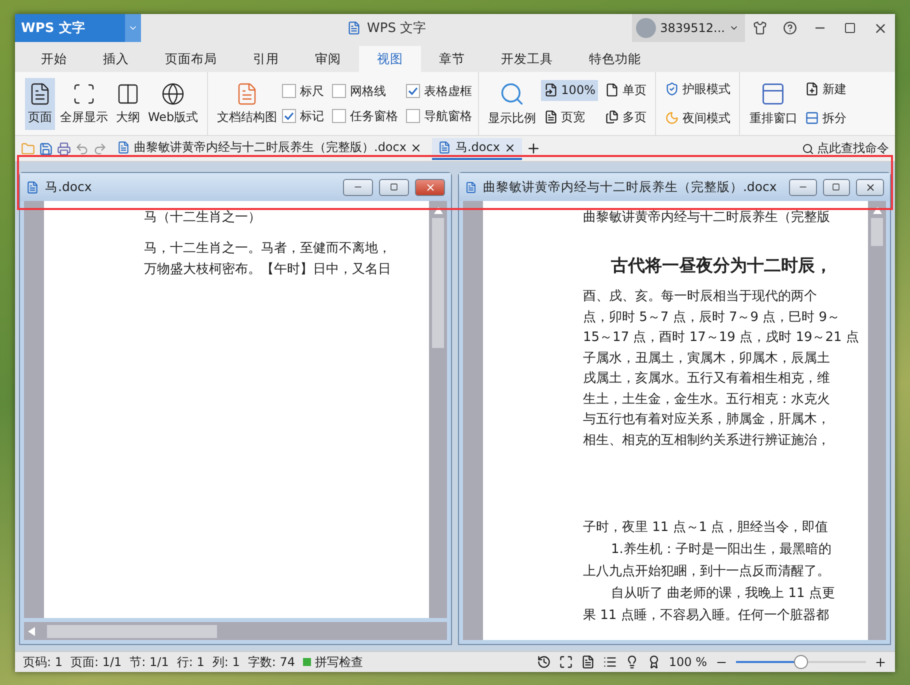 The height and width of the screenshot is (685, 910). Describe the element at coordinates (615, 59) in the screenshot. I see `menu-tab: 特色功能` at that location.